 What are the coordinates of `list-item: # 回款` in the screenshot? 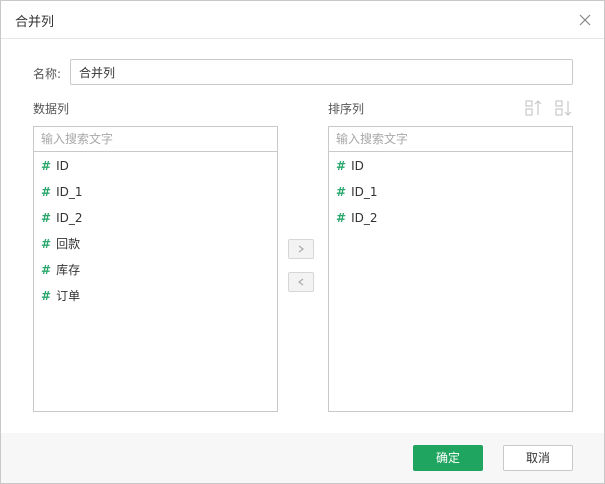 It's located at (155, 244).